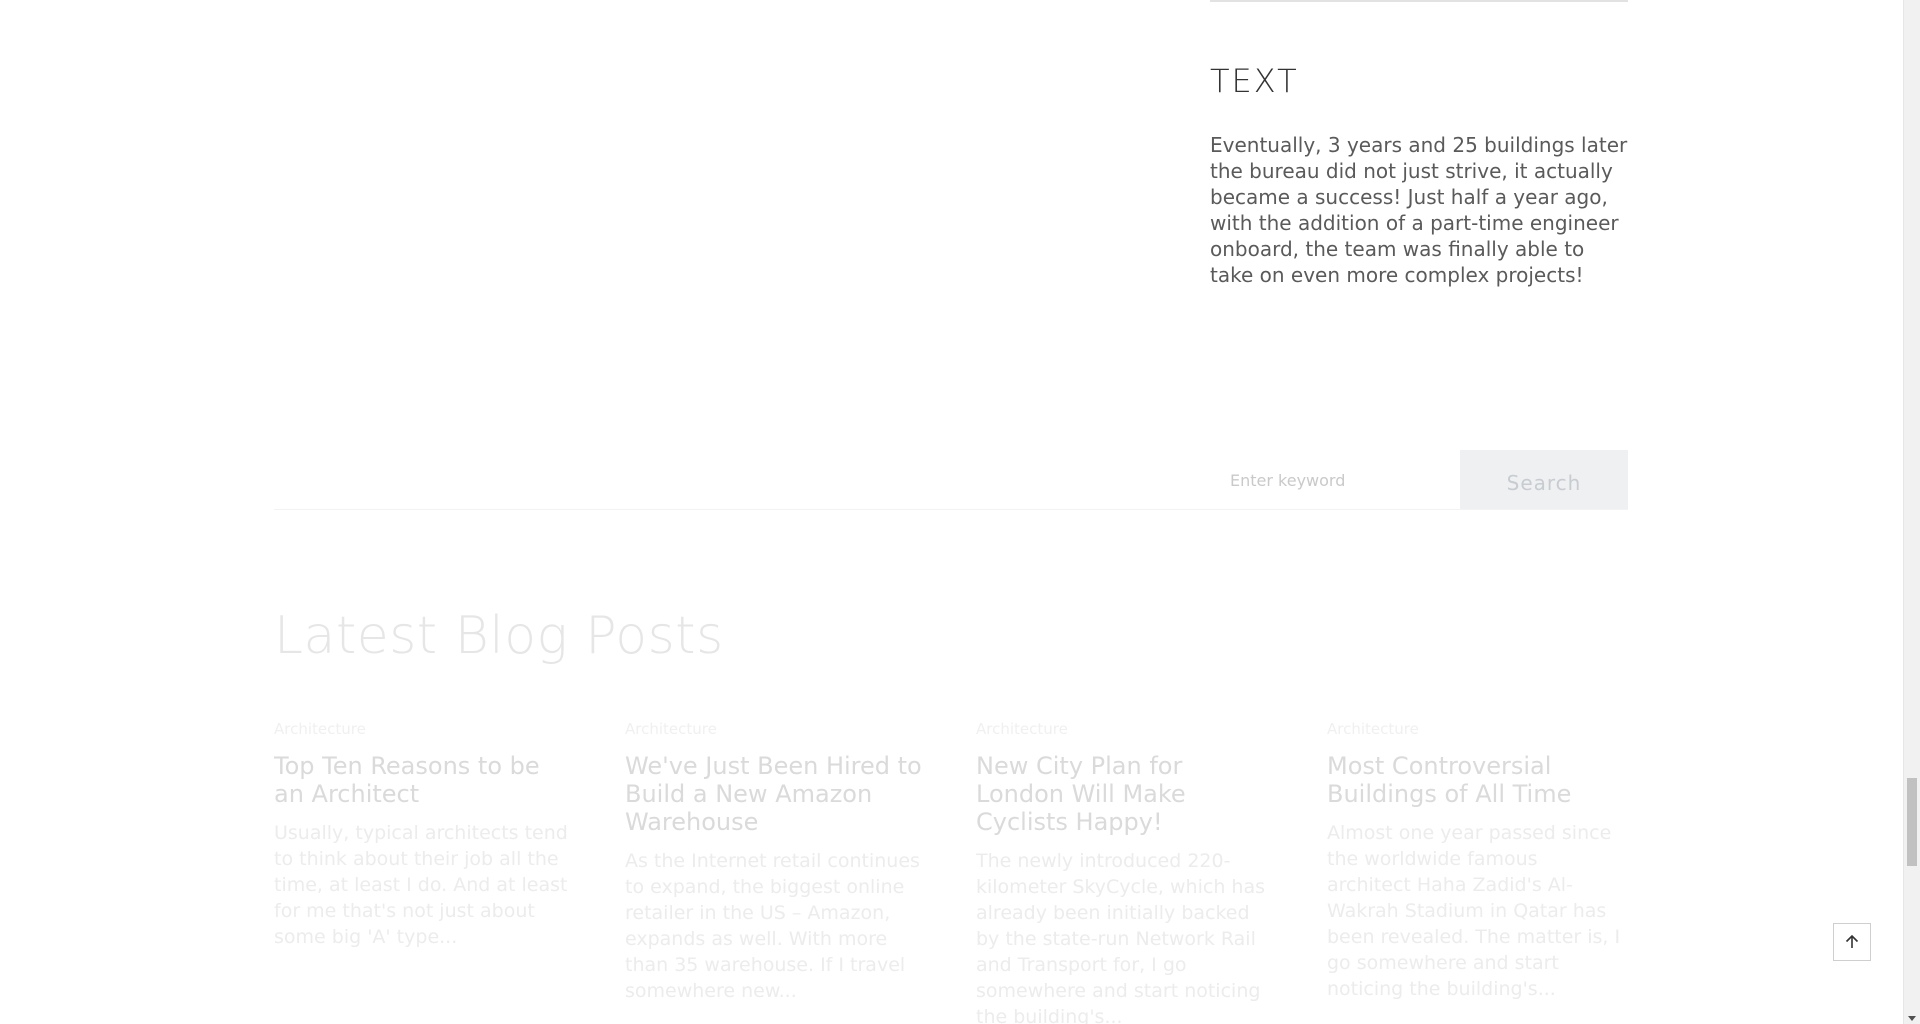 This screenshot has height=1024, width=1920. What do you see at coordinates (1254, 81) in the screenshot?
I see `widget-title: TEXT` at bounding box center [1254, 81].